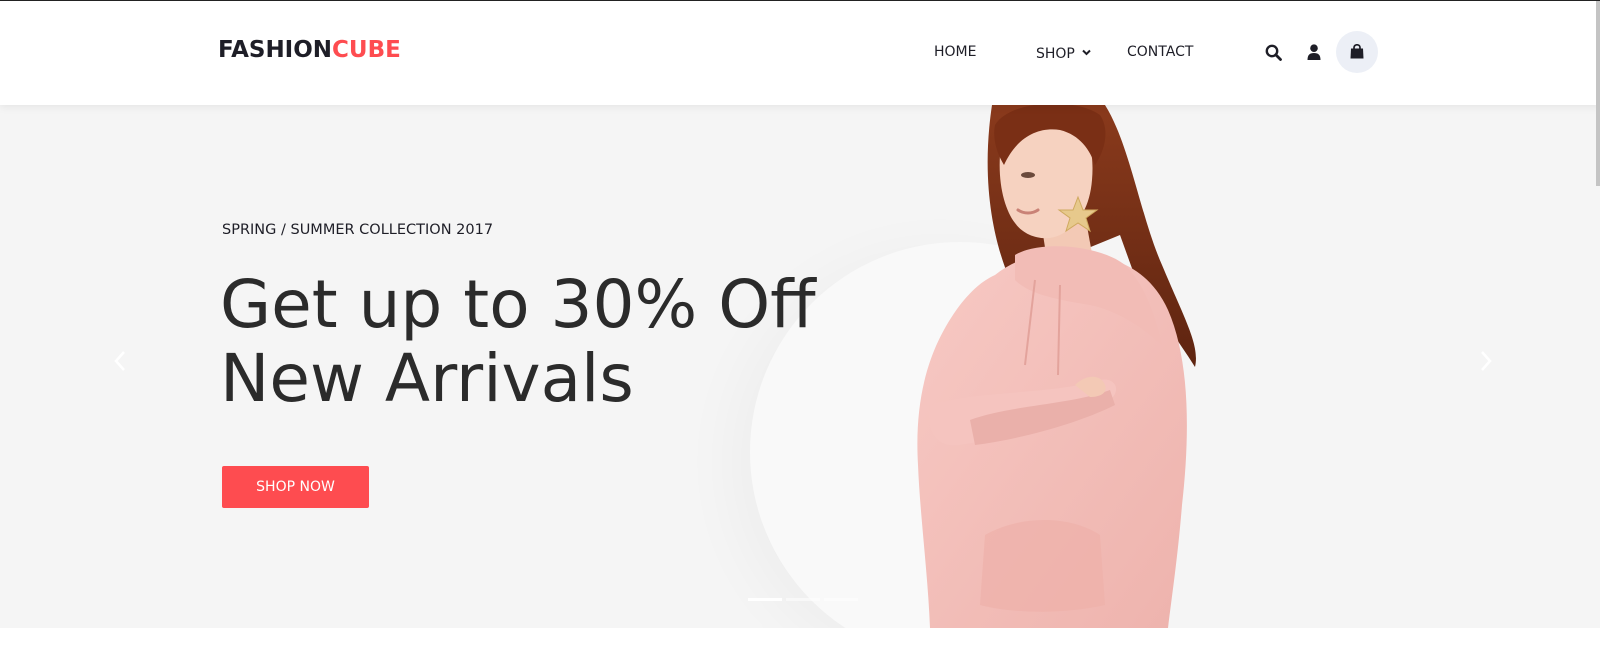 This screenshot has width=1600, height=669. Describe the element at coordinates (1055, 54) in the screenshot. I see `nav-shop-label: SHOP` at that location.